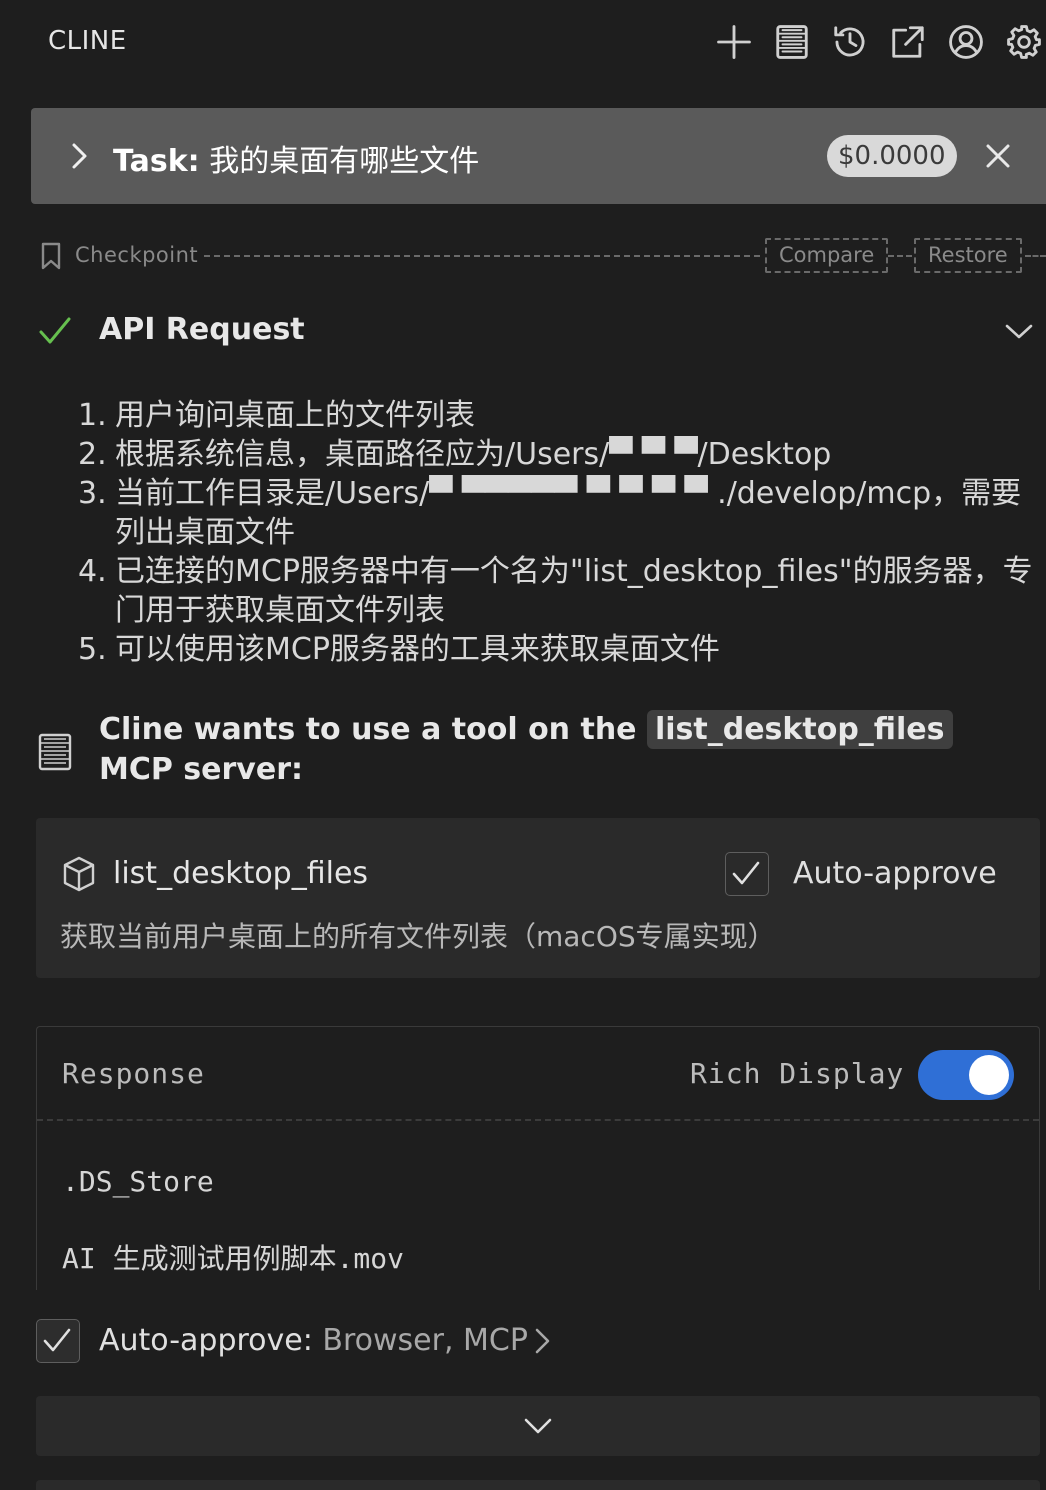 The width and height of the screenshot is (1046, 1490). What do you see at coordinates (233, 1258) in the screenshot?
I see `response-line: AI 生成测试用例脚本.mov` at bounding box center [233, 1258].